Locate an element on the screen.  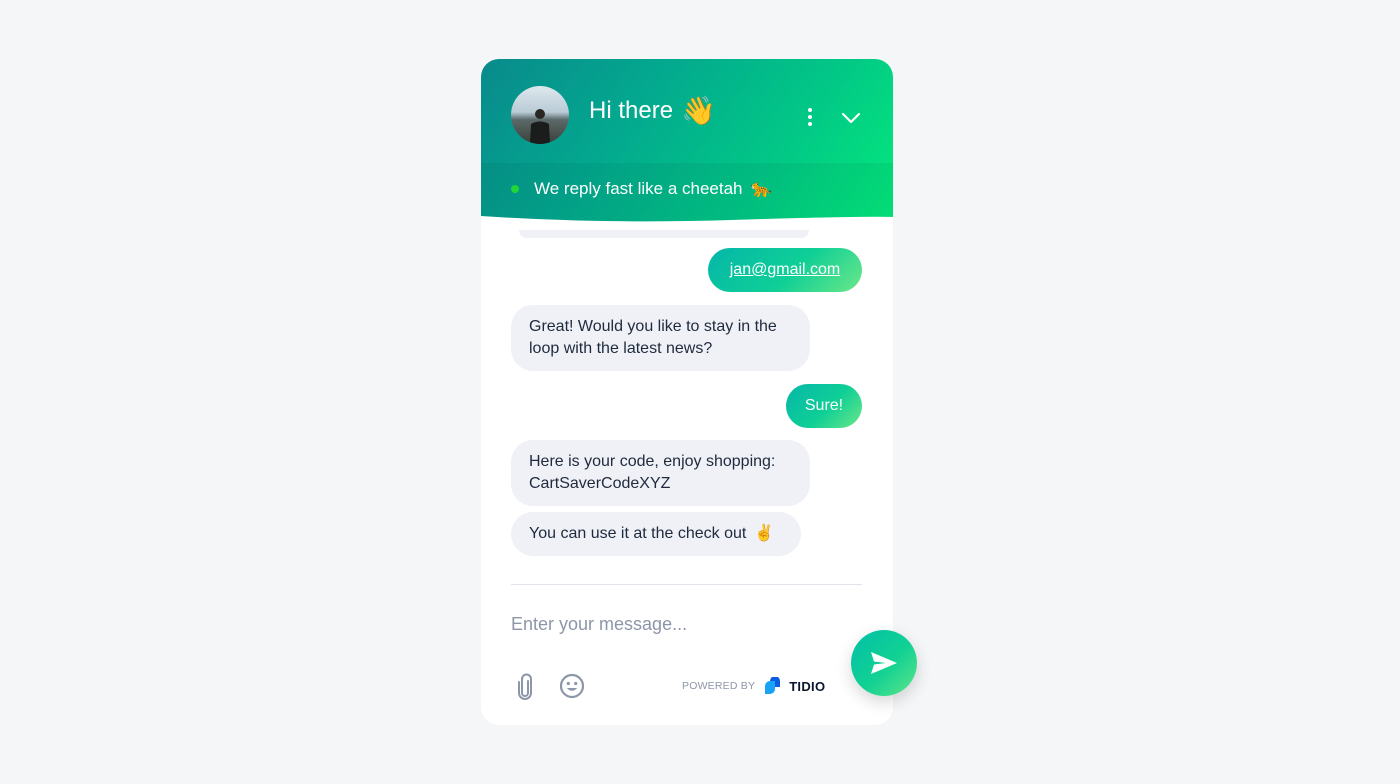
victory-hand-icon: ✌️ is located at coordinates (764, 533).